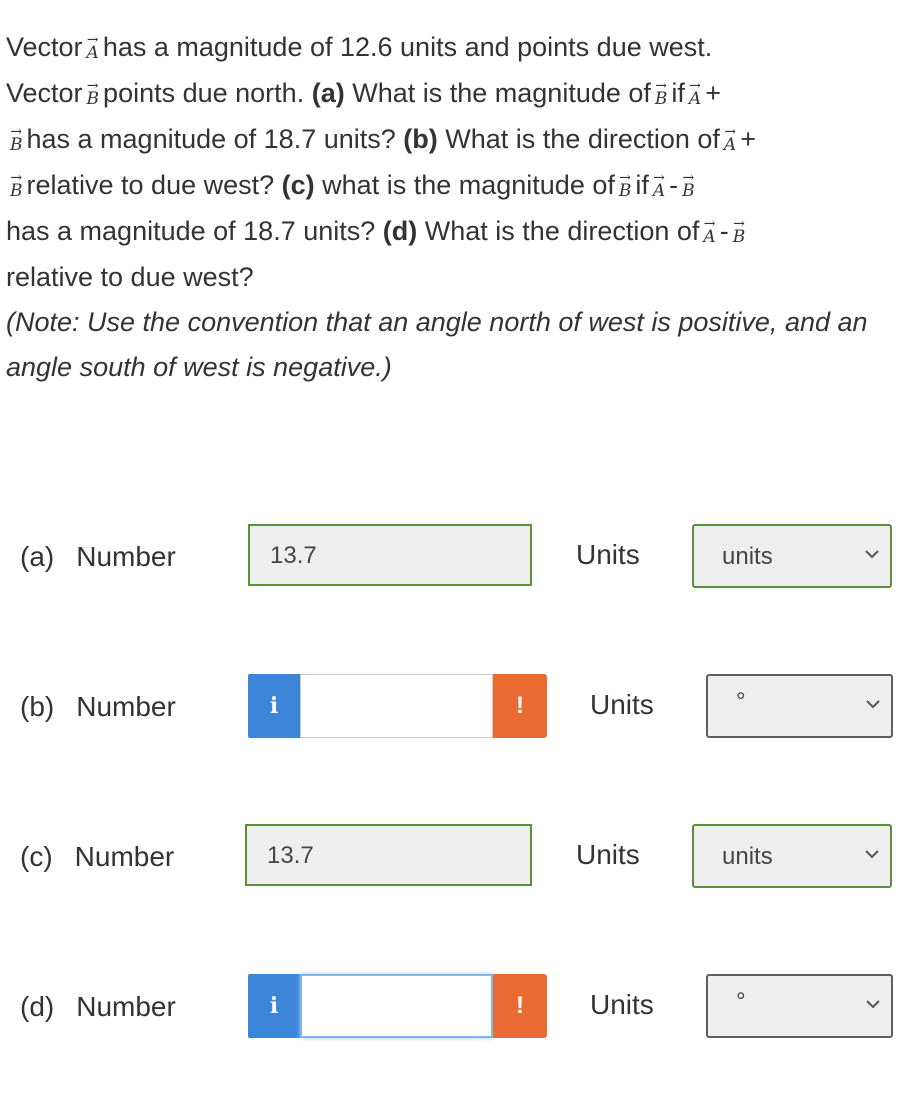 The height and width of the screenshot is (1104, 922). What do you see at coordinates (93, 53) in the screenshot?
I see `vector-a-symbol: A` at bounding box center [93, 53].